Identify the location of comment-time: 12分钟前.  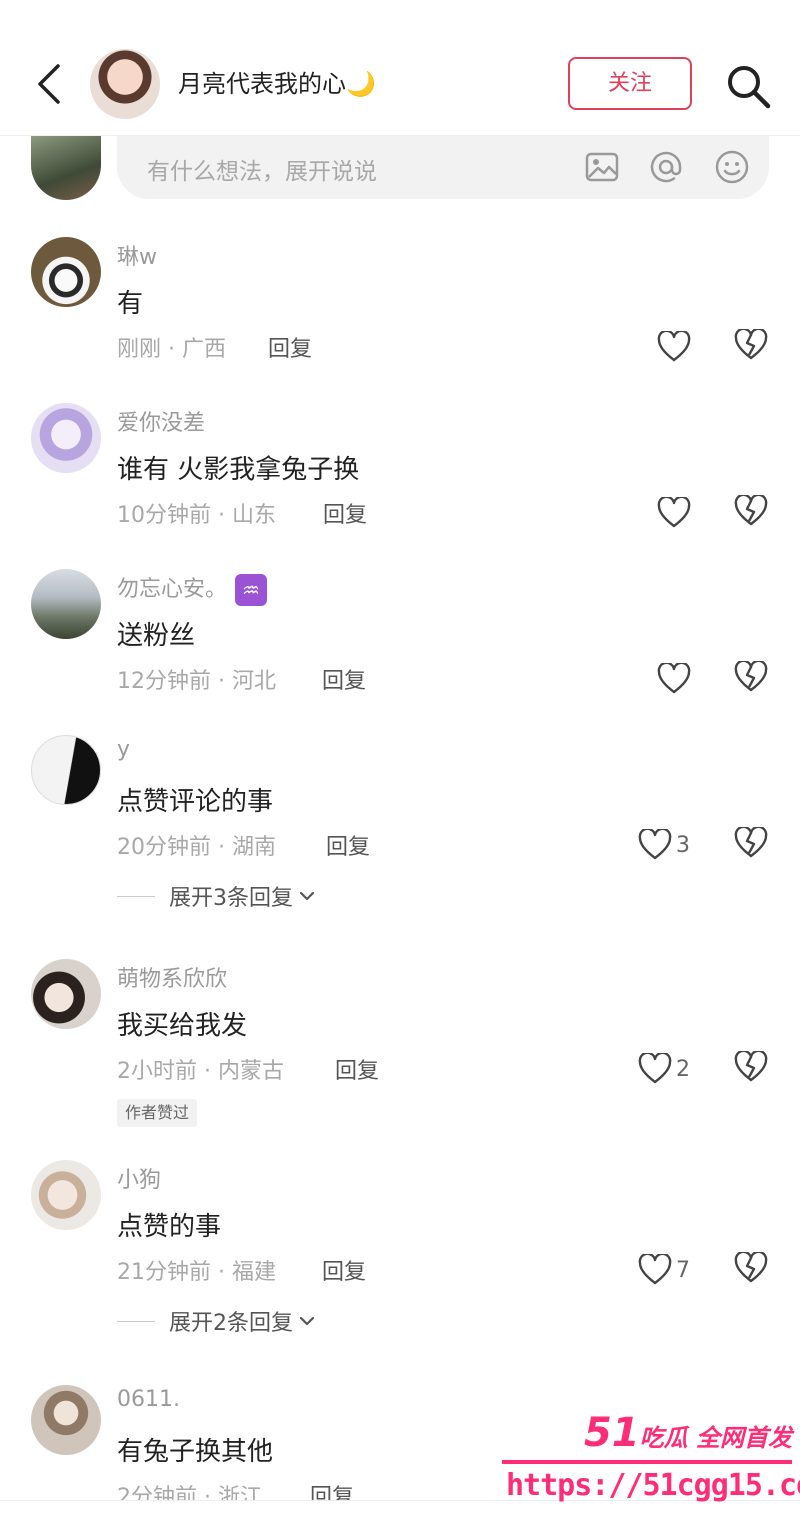
(164, 681).